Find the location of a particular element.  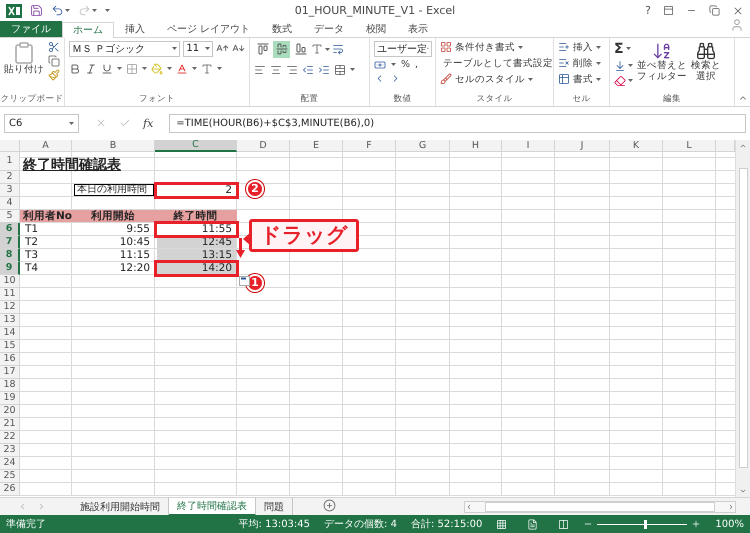

row-header: 11 is located at coordinates (10, 294).